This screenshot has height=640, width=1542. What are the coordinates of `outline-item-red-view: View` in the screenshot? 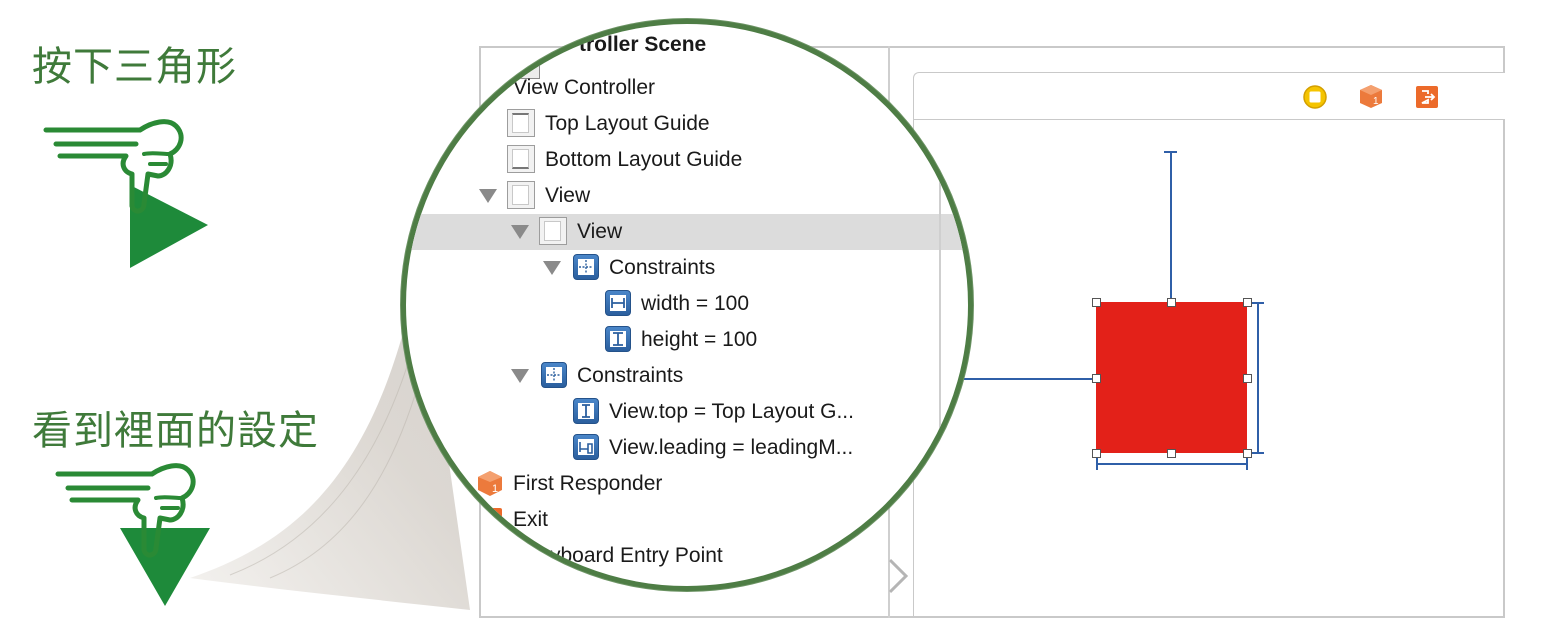 It's located at (599, 232).